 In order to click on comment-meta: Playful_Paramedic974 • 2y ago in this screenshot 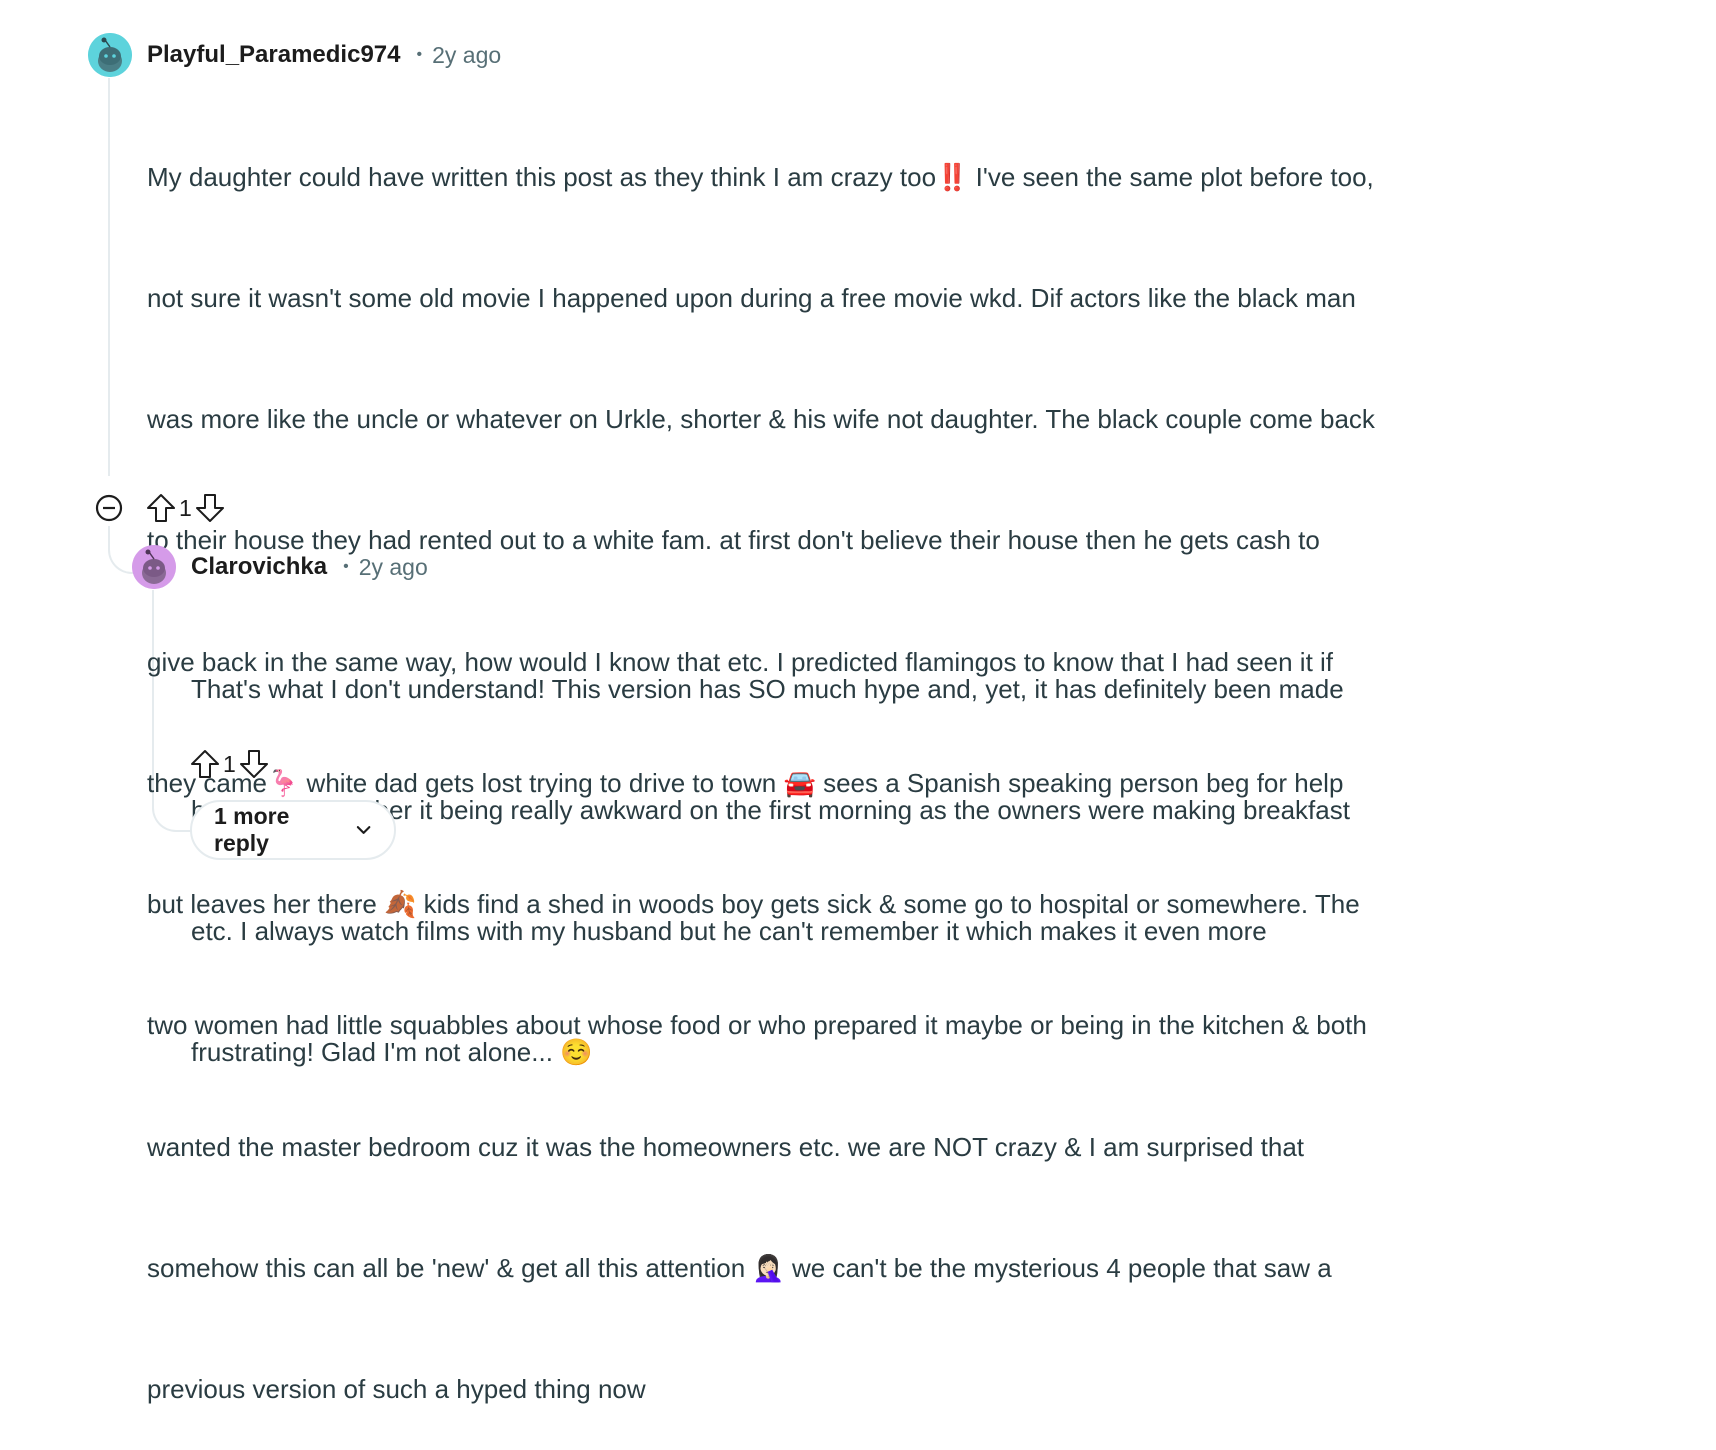, I will do `click(324, 55)`.